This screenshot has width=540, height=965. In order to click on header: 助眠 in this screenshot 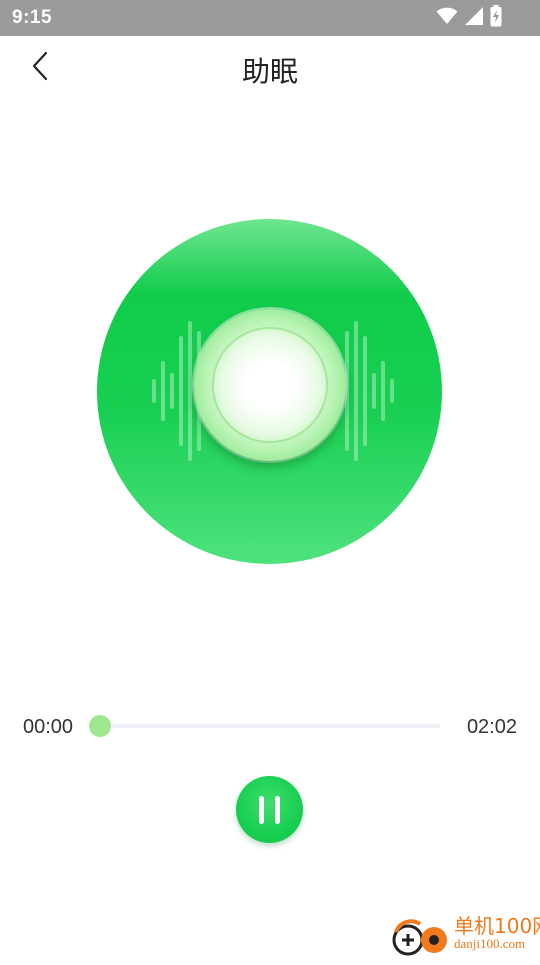, I will do `click(270, 69)`.